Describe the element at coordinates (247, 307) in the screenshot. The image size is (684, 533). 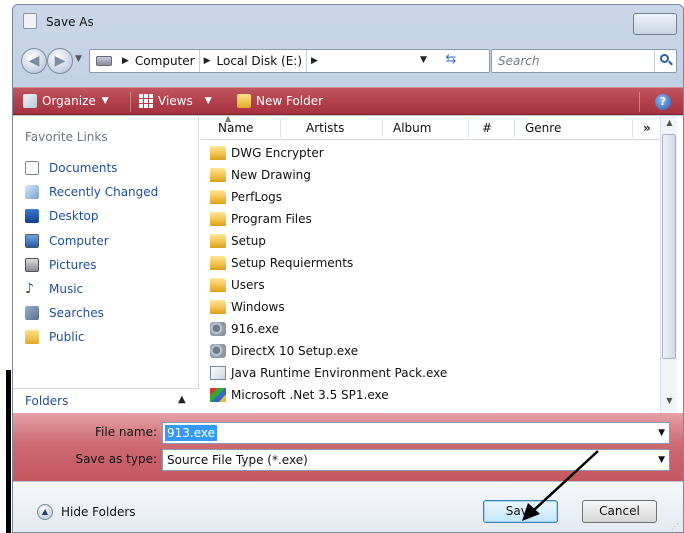
I see `file-row: Windows` at that location.